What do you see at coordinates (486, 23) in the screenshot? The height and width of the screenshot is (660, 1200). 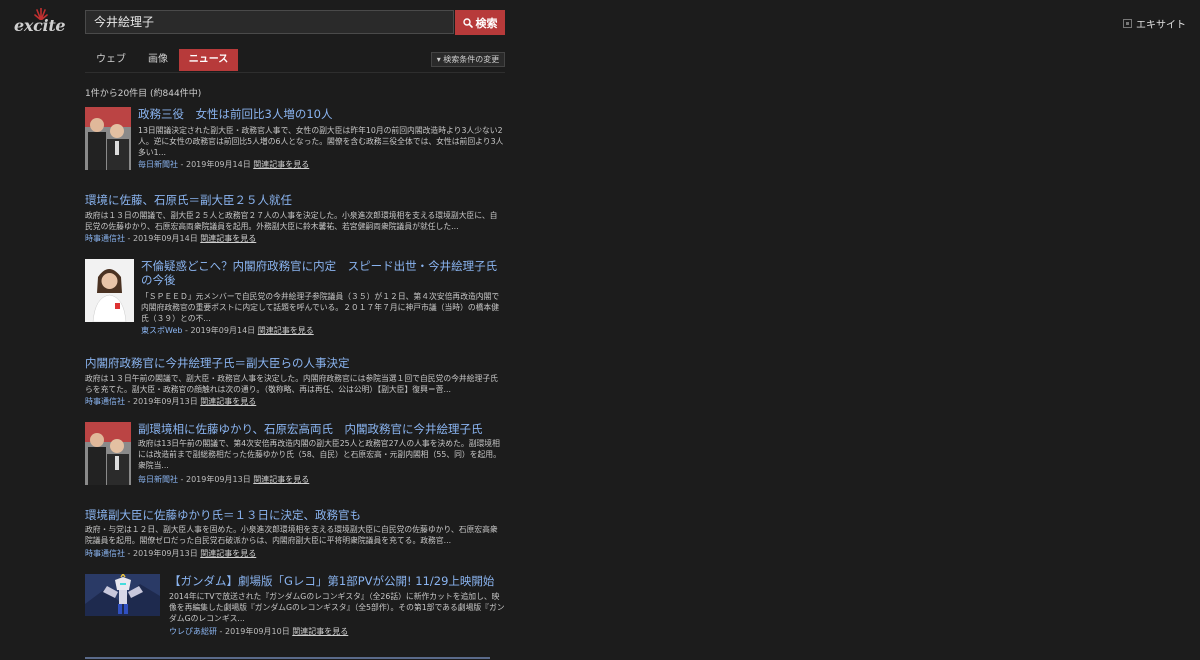 I see `search-button-label: 検索` at bounding box center [486, 23].